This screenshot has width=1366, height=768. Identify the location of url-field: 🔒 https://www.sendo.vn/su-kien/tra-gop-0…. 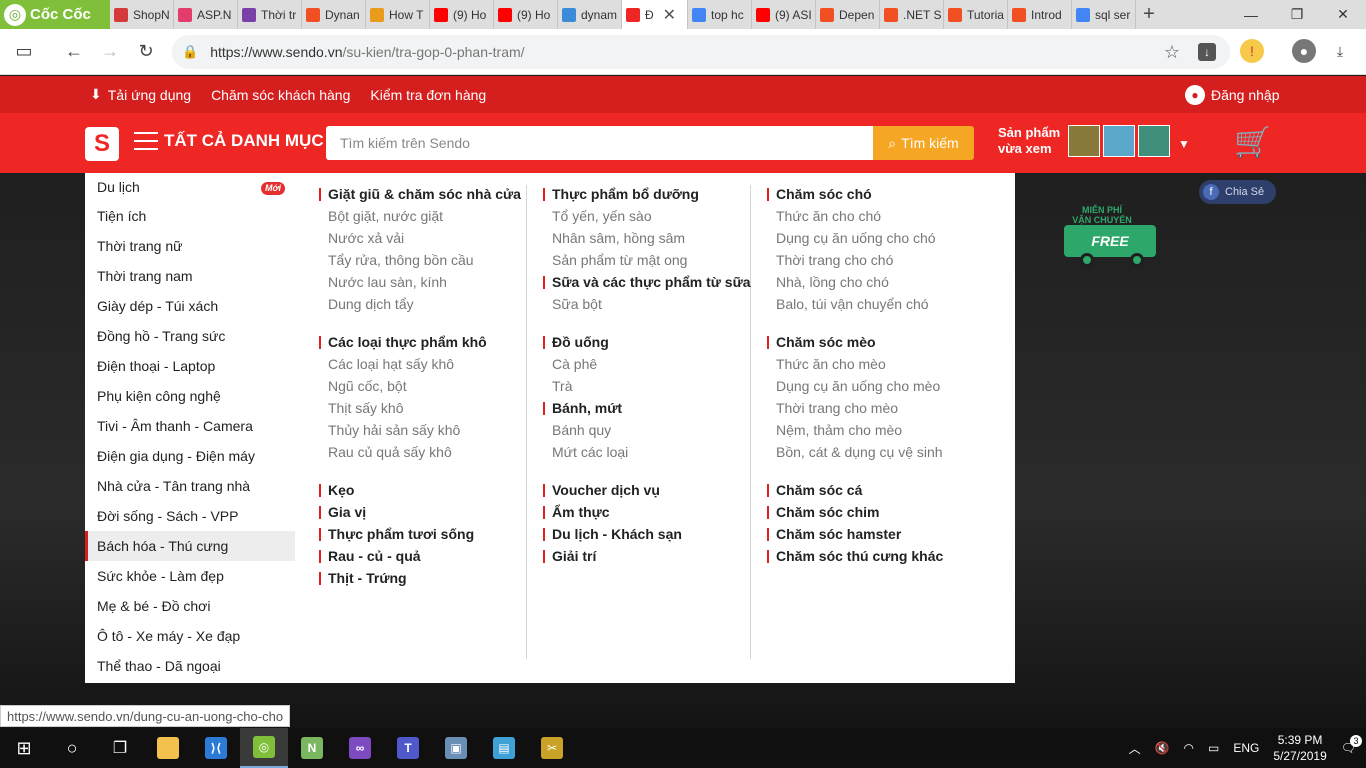
(701, 52).